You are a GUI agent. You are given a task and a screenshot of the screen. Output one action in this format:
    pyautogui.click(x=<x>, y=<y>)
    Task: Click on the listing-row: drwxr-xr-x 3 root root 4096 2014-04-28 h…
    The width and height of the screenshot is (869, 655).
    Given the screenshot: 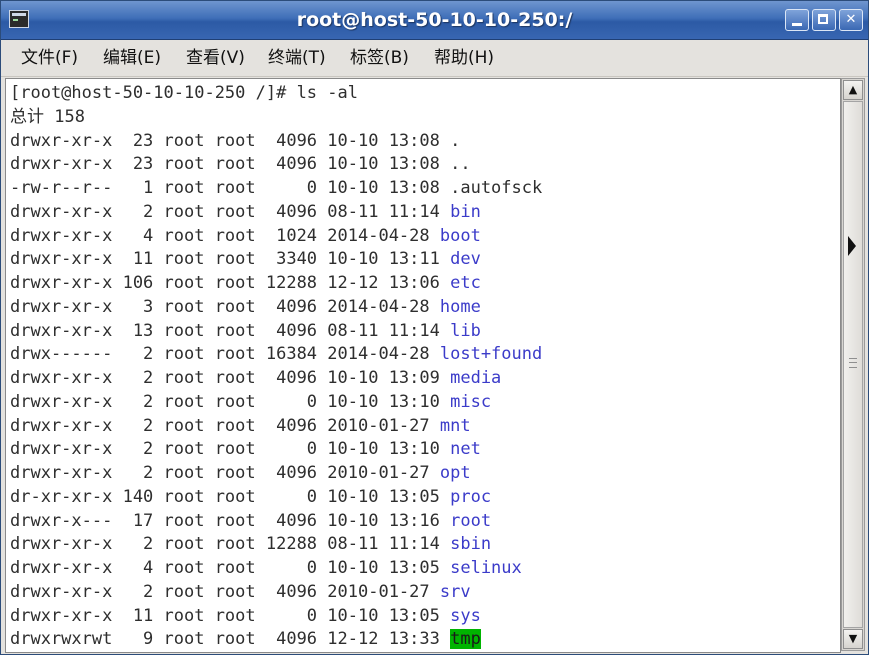 What is the action you would take?
    pyautogui.click(x=276, y=308)
    